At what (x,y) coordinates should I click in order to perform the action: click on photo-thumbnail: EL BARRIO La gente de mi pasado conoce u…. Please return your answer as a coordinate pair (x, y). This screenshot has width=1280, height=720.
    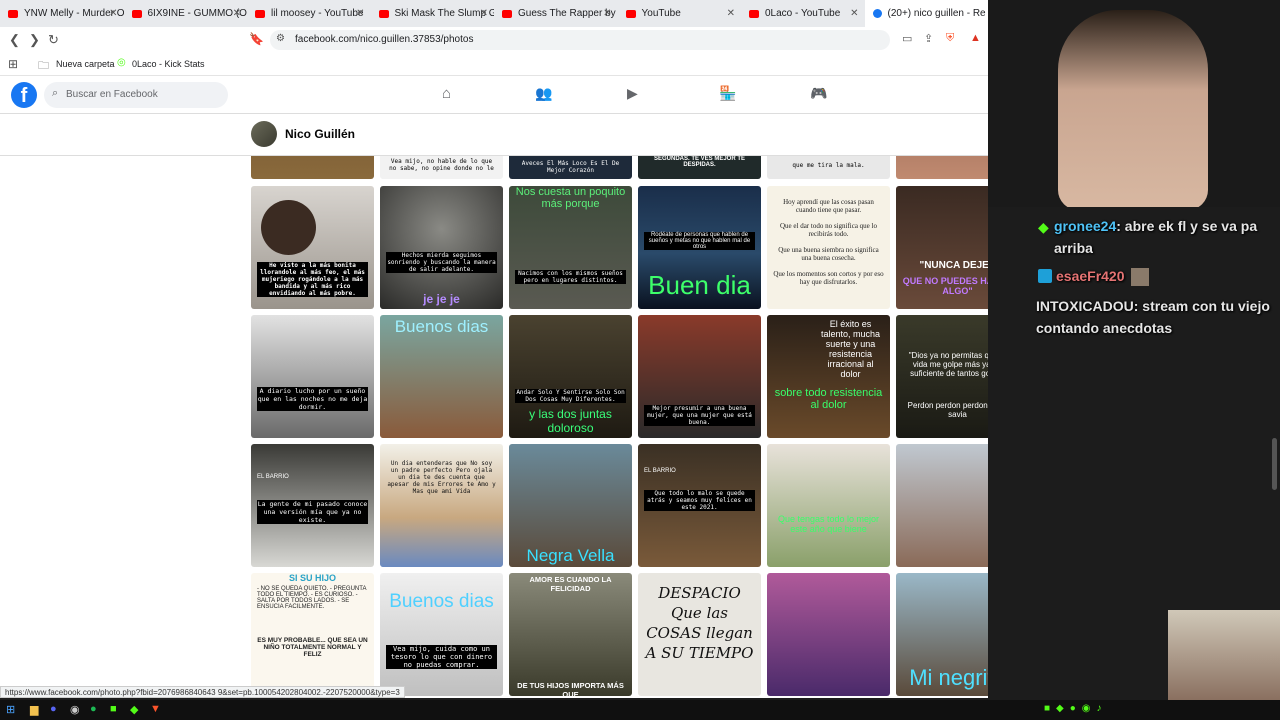
    Looking at the image, I should click on (312, 505).